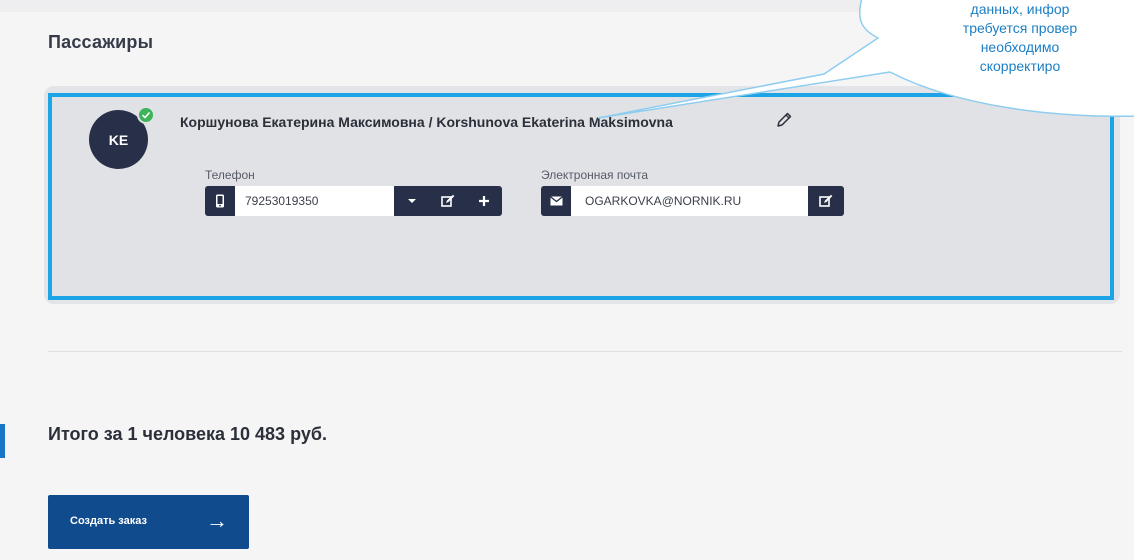  I want to click on divider, so click(585, 351).